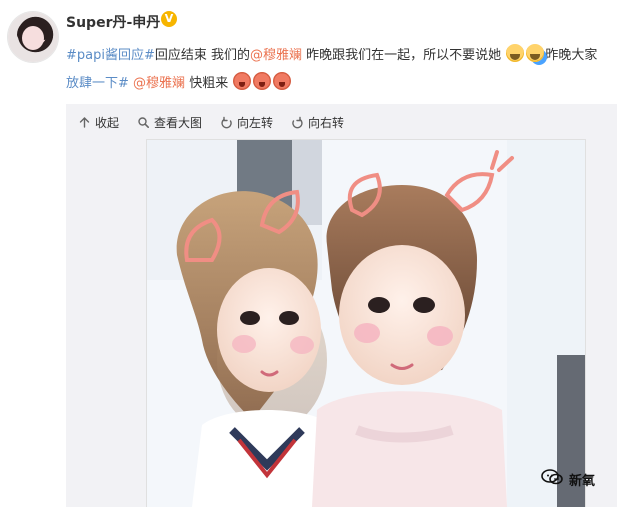 This screenshot has height=507, width=617. I want to click on rotate-left-button: 向左转, so click(246, 122).